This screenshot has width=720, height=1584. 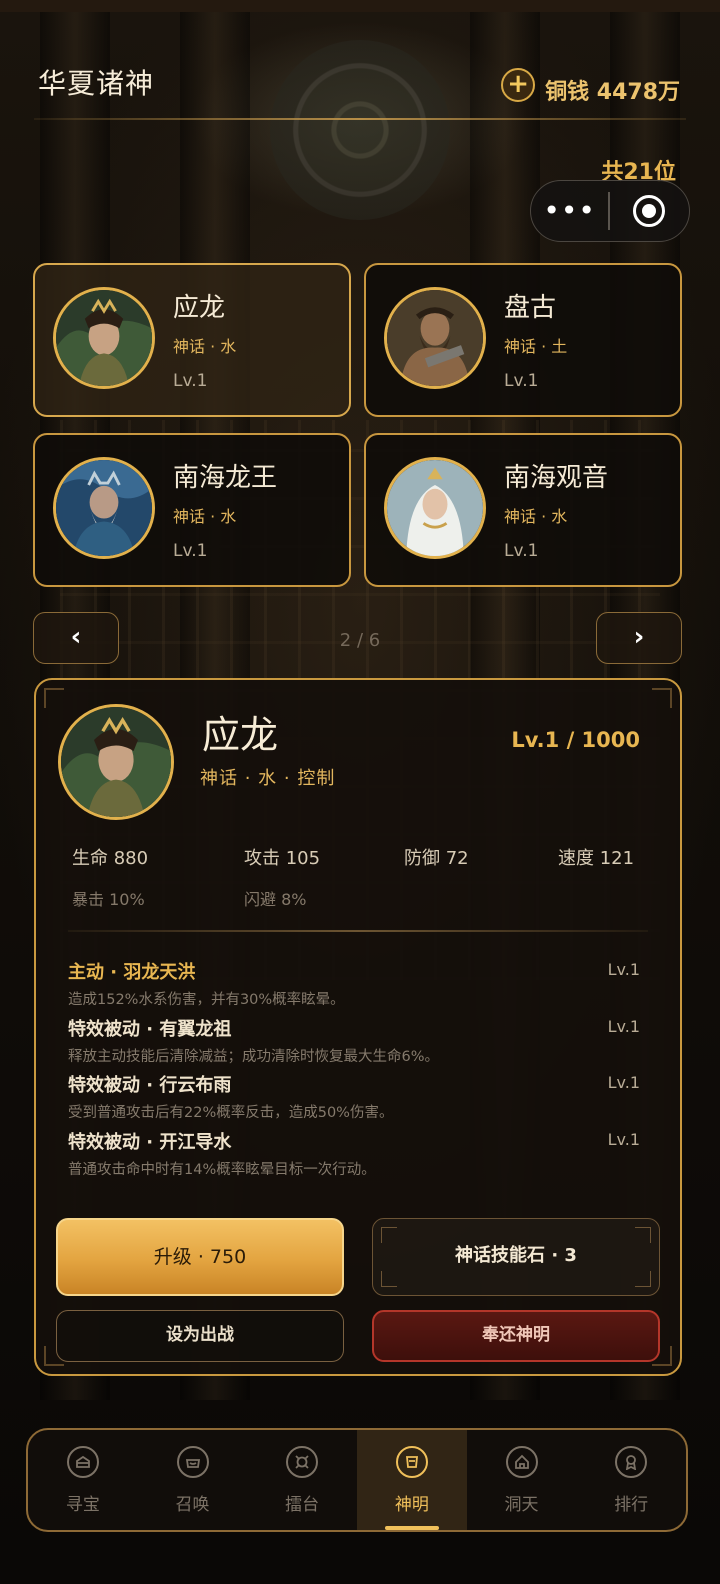 What do you see at coordinates (231, 1113) in the screenshot?
I see `skill-desc: 受到普通攻击后有22%概率反击，造成50%伤害。` at bounding box center [231, 1113].